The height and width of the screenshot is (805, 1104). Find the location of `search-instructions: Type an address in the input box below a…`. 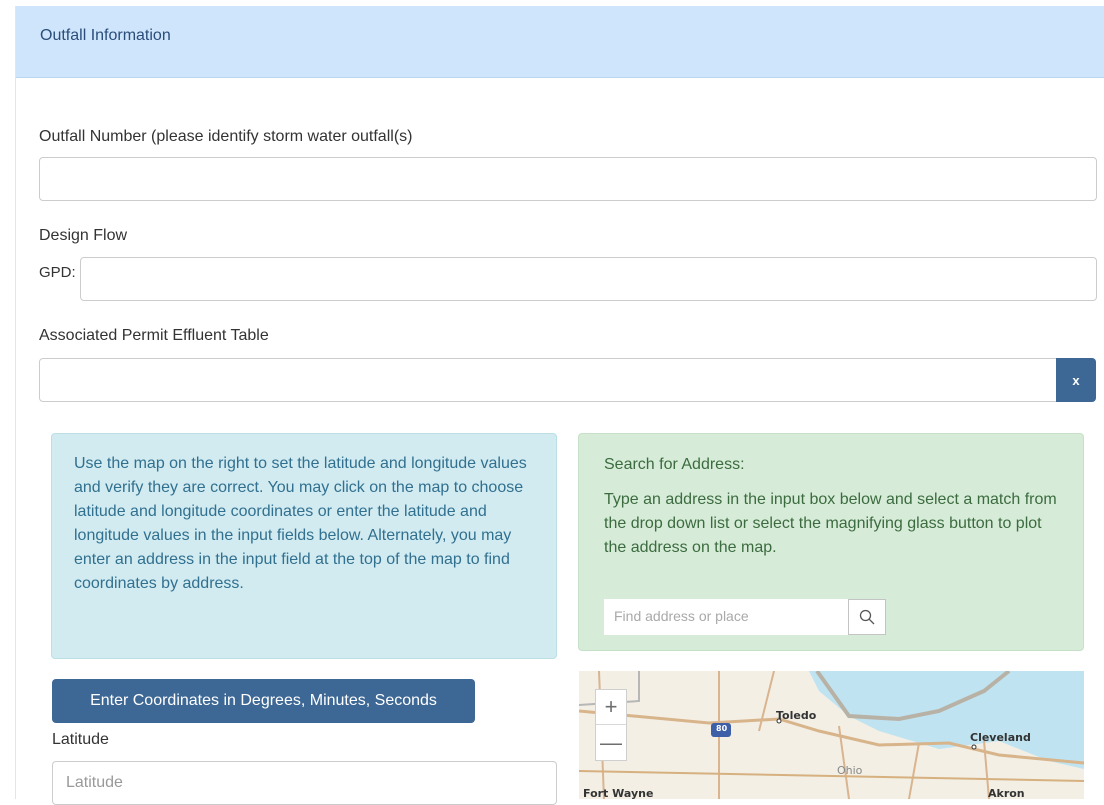

search-instructions: Type an address in the input box below a… is located at coordinates (830, 523).